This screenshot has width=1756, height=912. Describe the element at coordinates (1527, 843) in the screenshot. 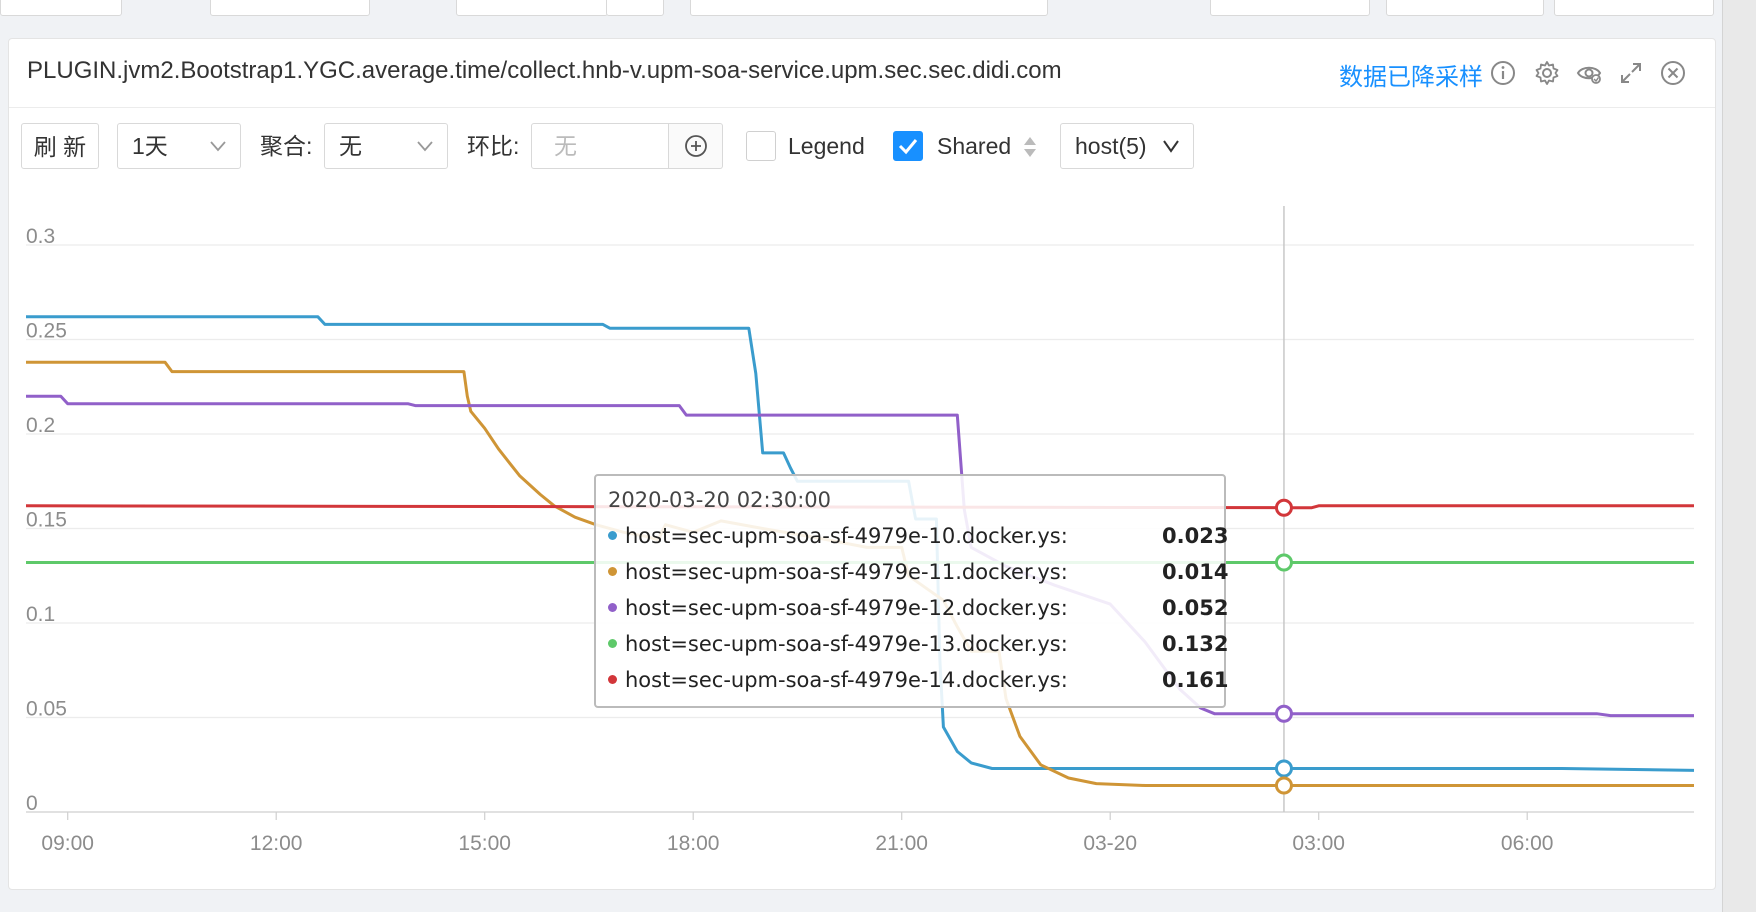

I see `x-tick-label: 06:00` at that location.